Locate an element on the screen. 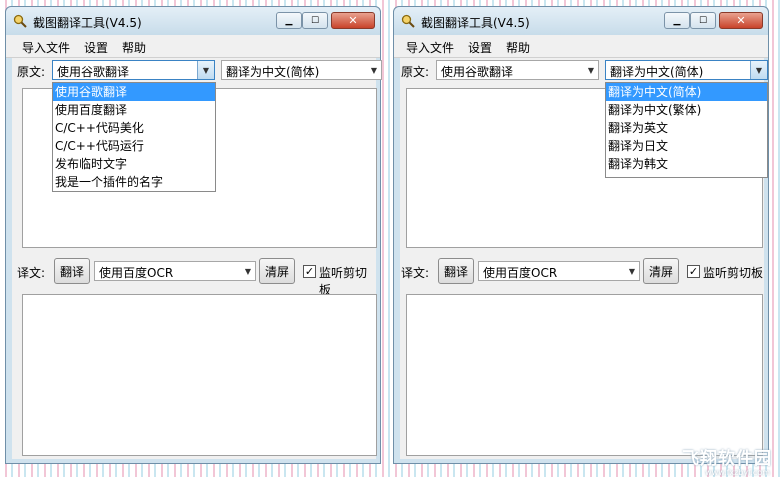 This screenshot has height=477, width=782. dropdown-option: 发布临时文字 is located at coordinates (134, 164).